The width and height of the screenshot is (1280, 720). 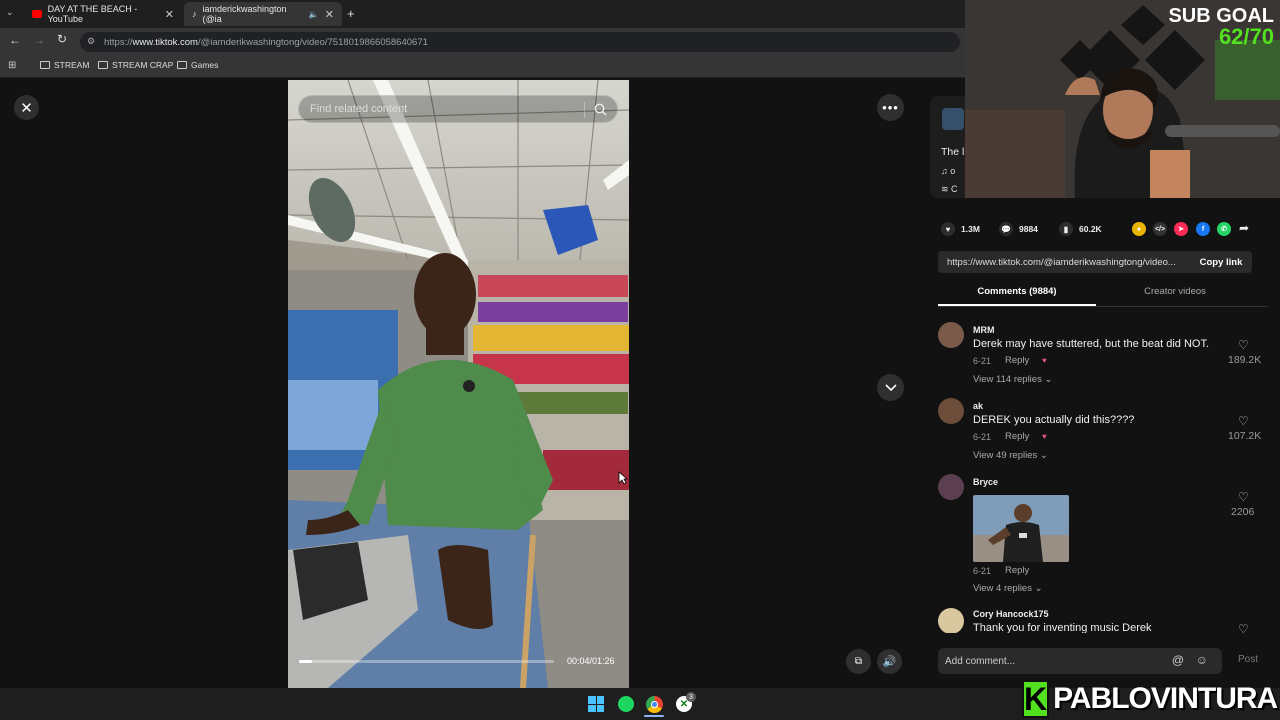 I want to click on mouse-cursor-icon, so click(x=623, y=480).